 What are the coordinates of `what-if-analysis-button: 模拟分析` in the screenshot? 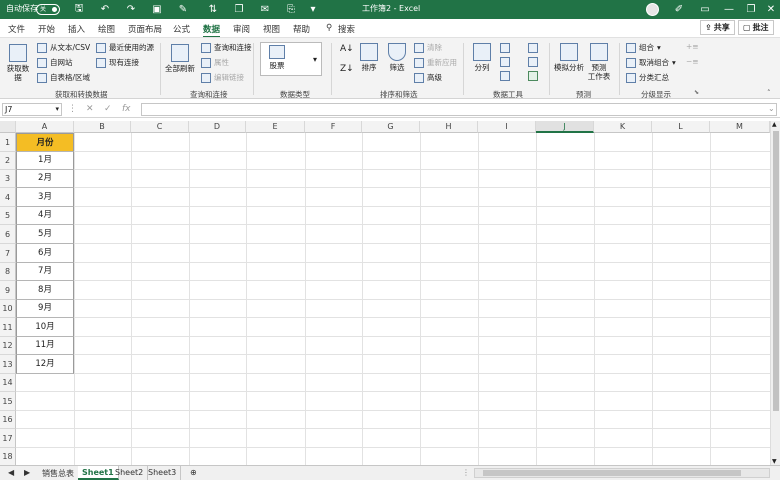 It's located at (569, 57).